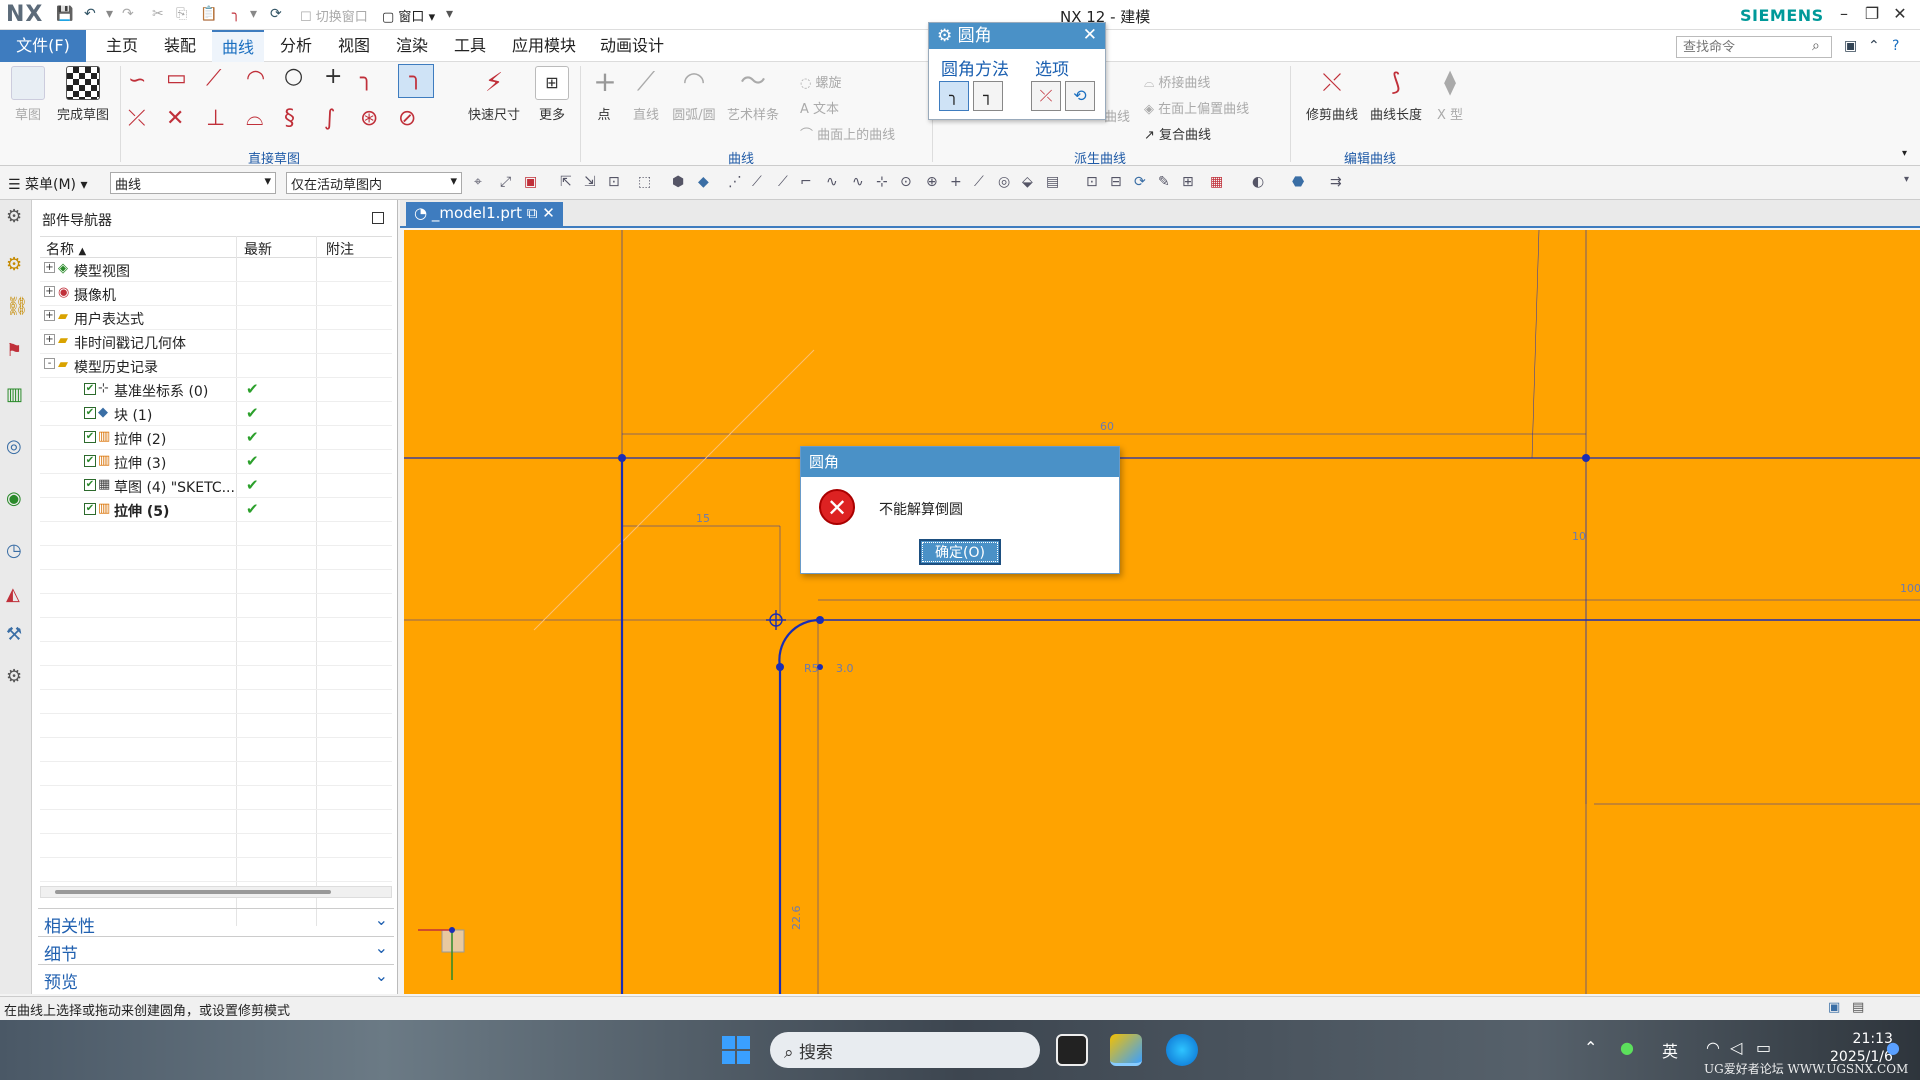  What do you see at coordinates (216, 486) in the screenshot?
I see `navigator-row: ✔ ▦ 草图 (4) "SKETC... ✔` at bounding box center [216, 486].